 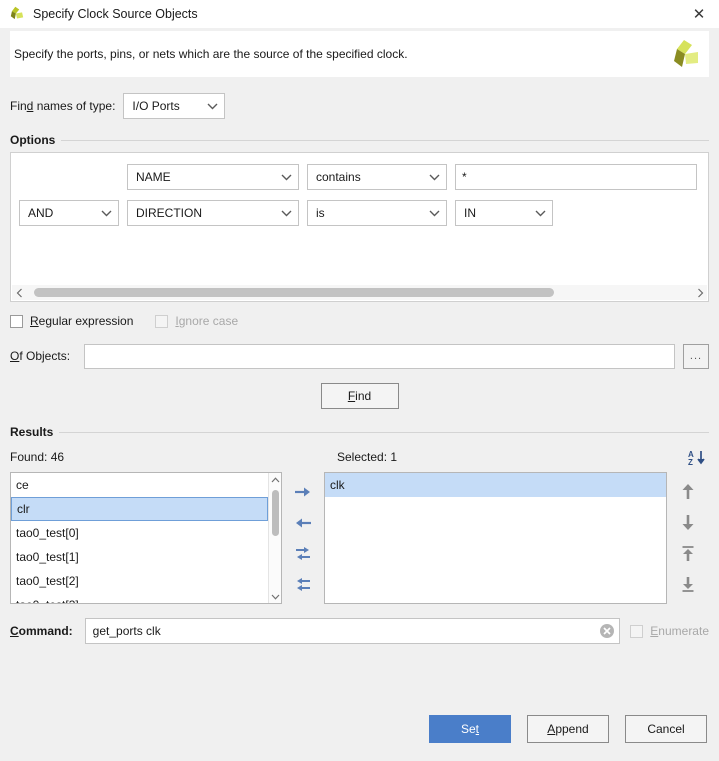 I want to click on results-group-header: Results, so click(x=359, y=432).